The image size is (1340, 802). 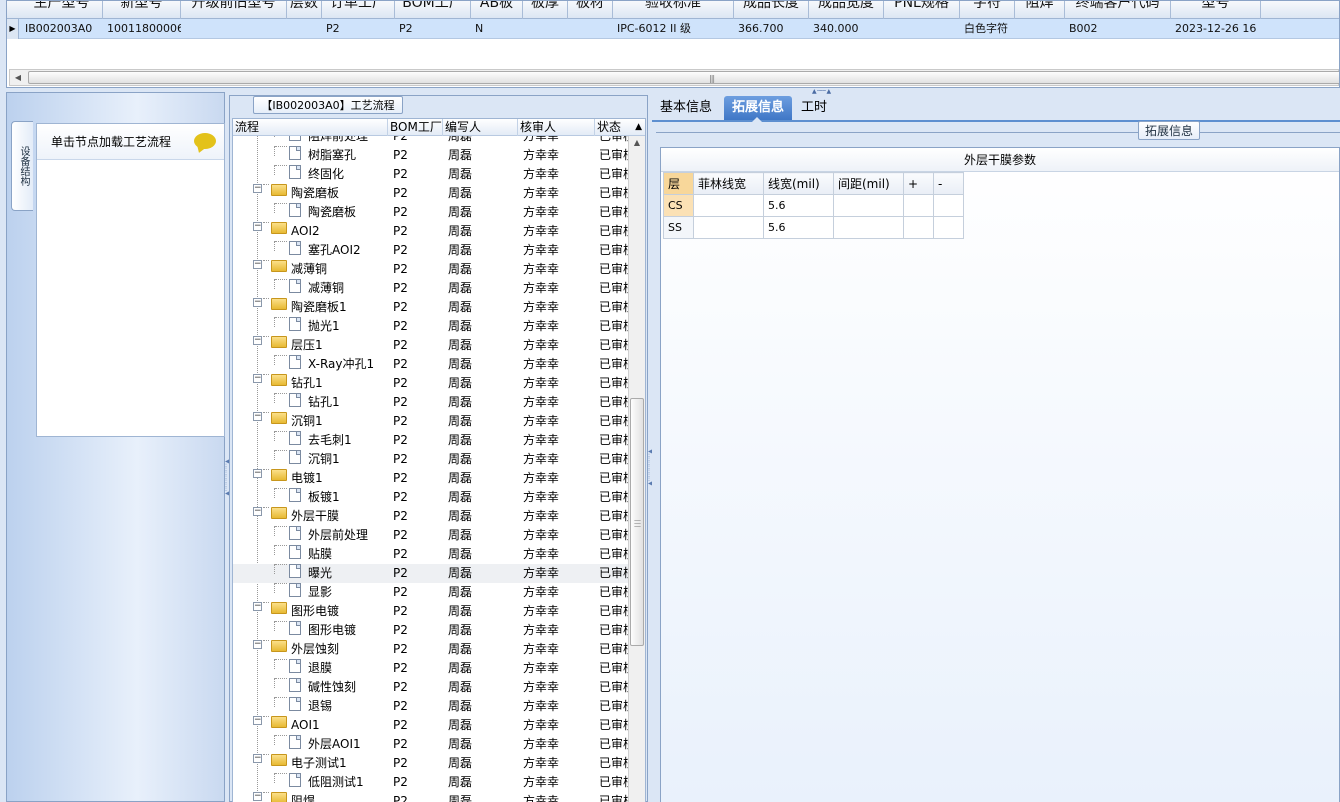 I want to click on params-col-minus: -, so click(x=948, y=183).